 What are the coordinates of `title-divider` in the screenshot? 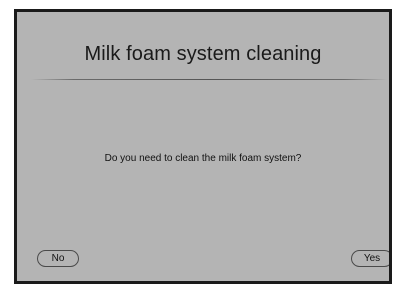 It's located at (209, 79).